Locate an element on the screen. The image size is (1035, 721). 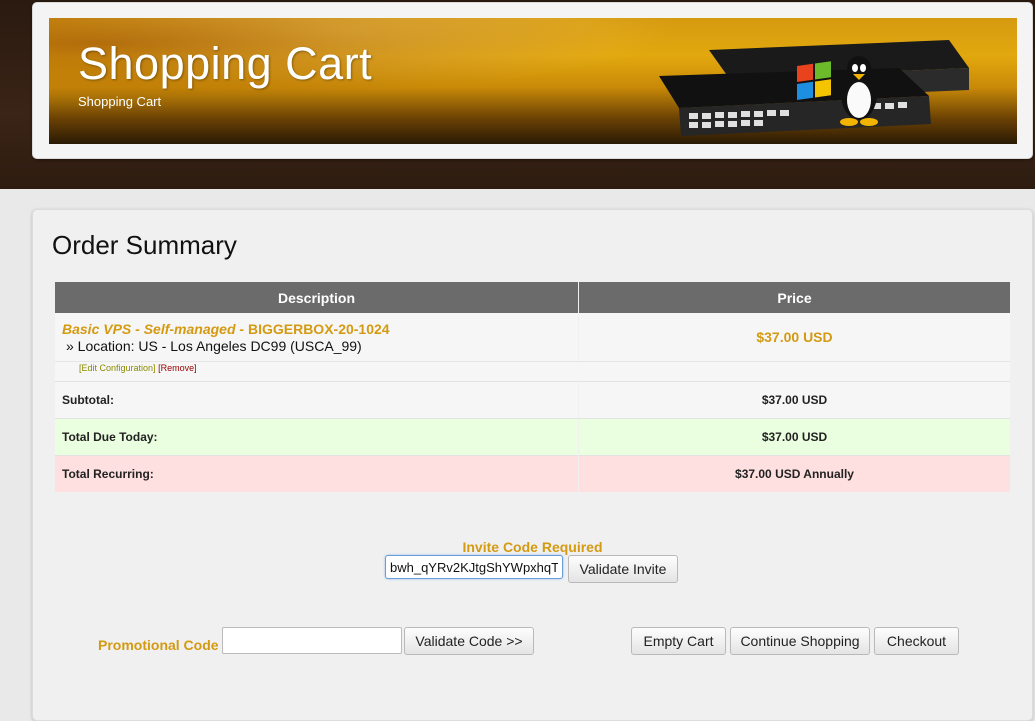
banner-title: Shopping Cart is located at coordinates (225, 63).